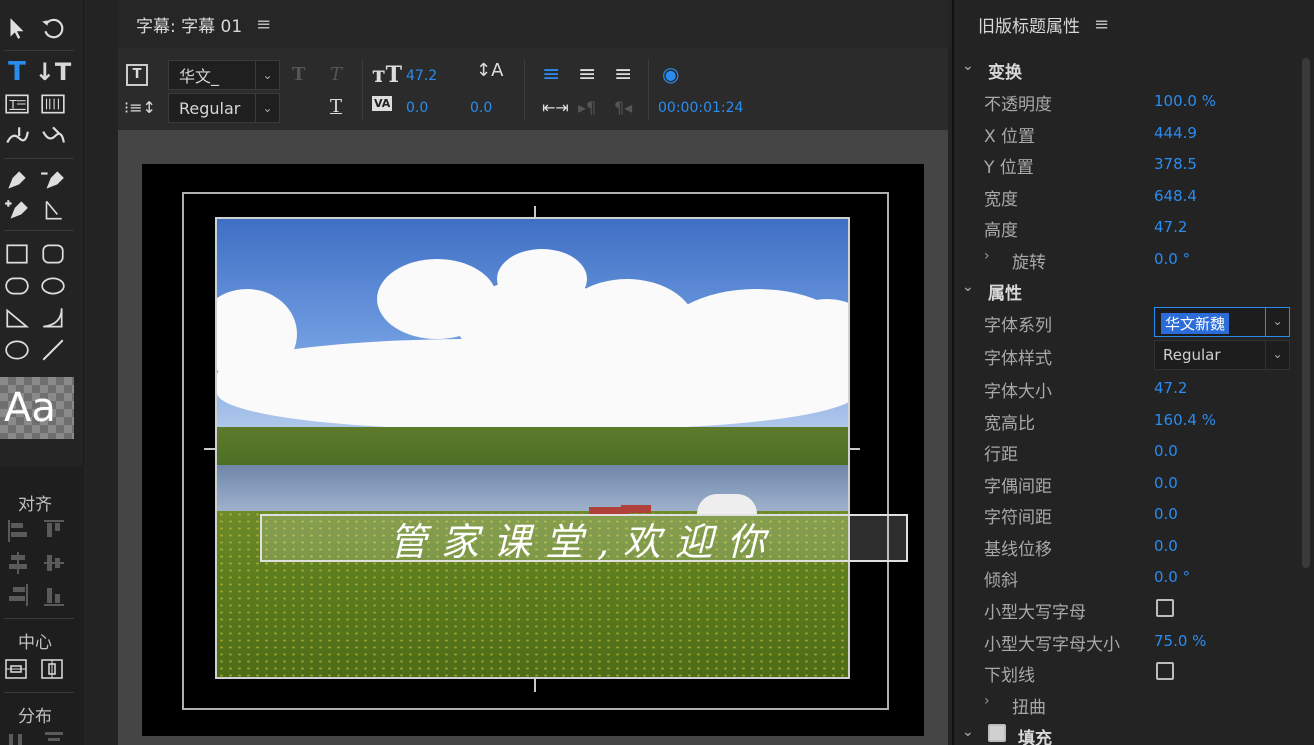 This screenshot has width=1314, height=745. What do you see at coordinates (1185, 101) in the screenshot?
I see `opacity-value: 100.0 %` at bounding box center [1185, 101].